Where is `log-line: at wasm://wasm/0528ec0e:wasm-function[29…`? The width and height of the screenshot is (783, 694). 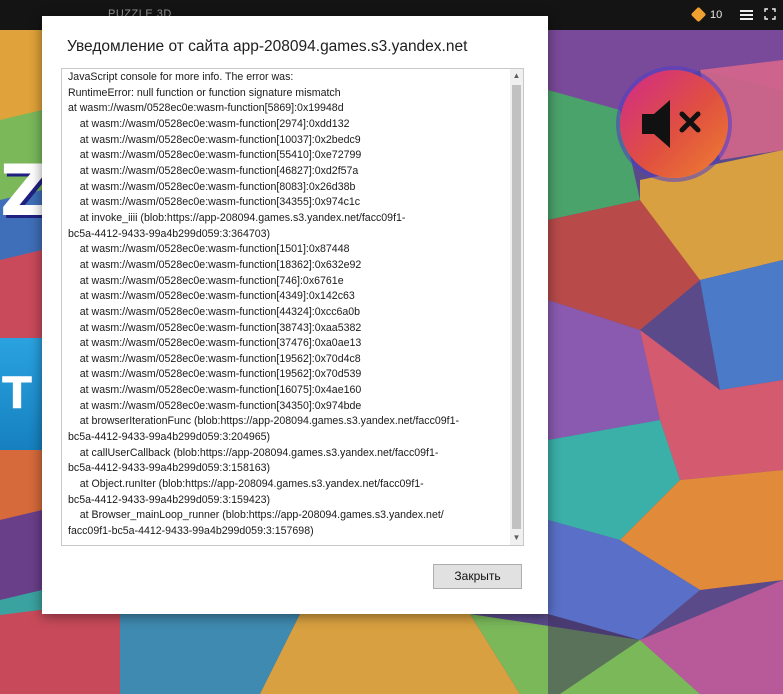
log-line: at wasm://wasm/0528ec0e:wasm-function[29… is located at coordinates (209, 123).